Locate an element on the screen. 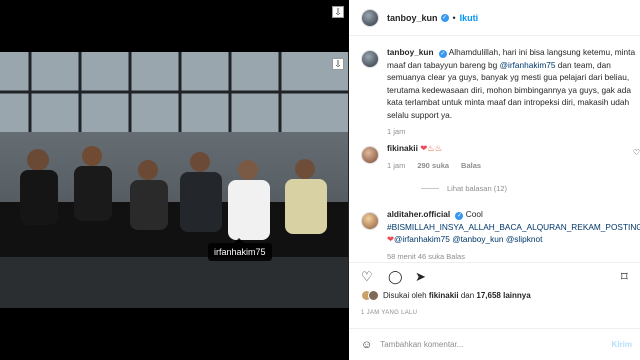 This screenshot has width=640, height=360. post-header: tanboy_kun ✓ • Ikuti is located at coordinates (494, 18).